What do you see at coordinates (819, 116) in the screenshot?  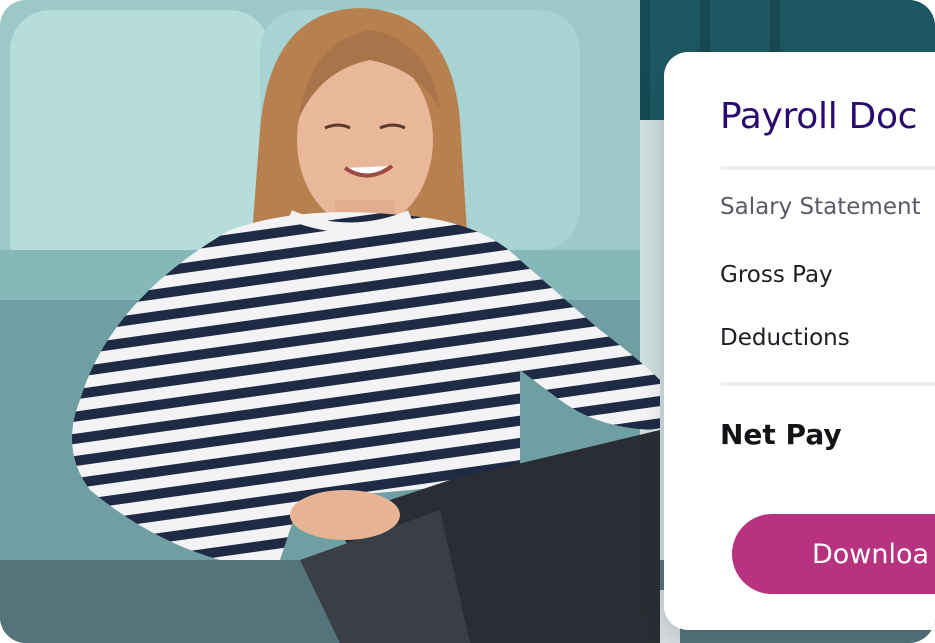 I see `card-title: Payroll Doc` at bounding box center [819, 116].